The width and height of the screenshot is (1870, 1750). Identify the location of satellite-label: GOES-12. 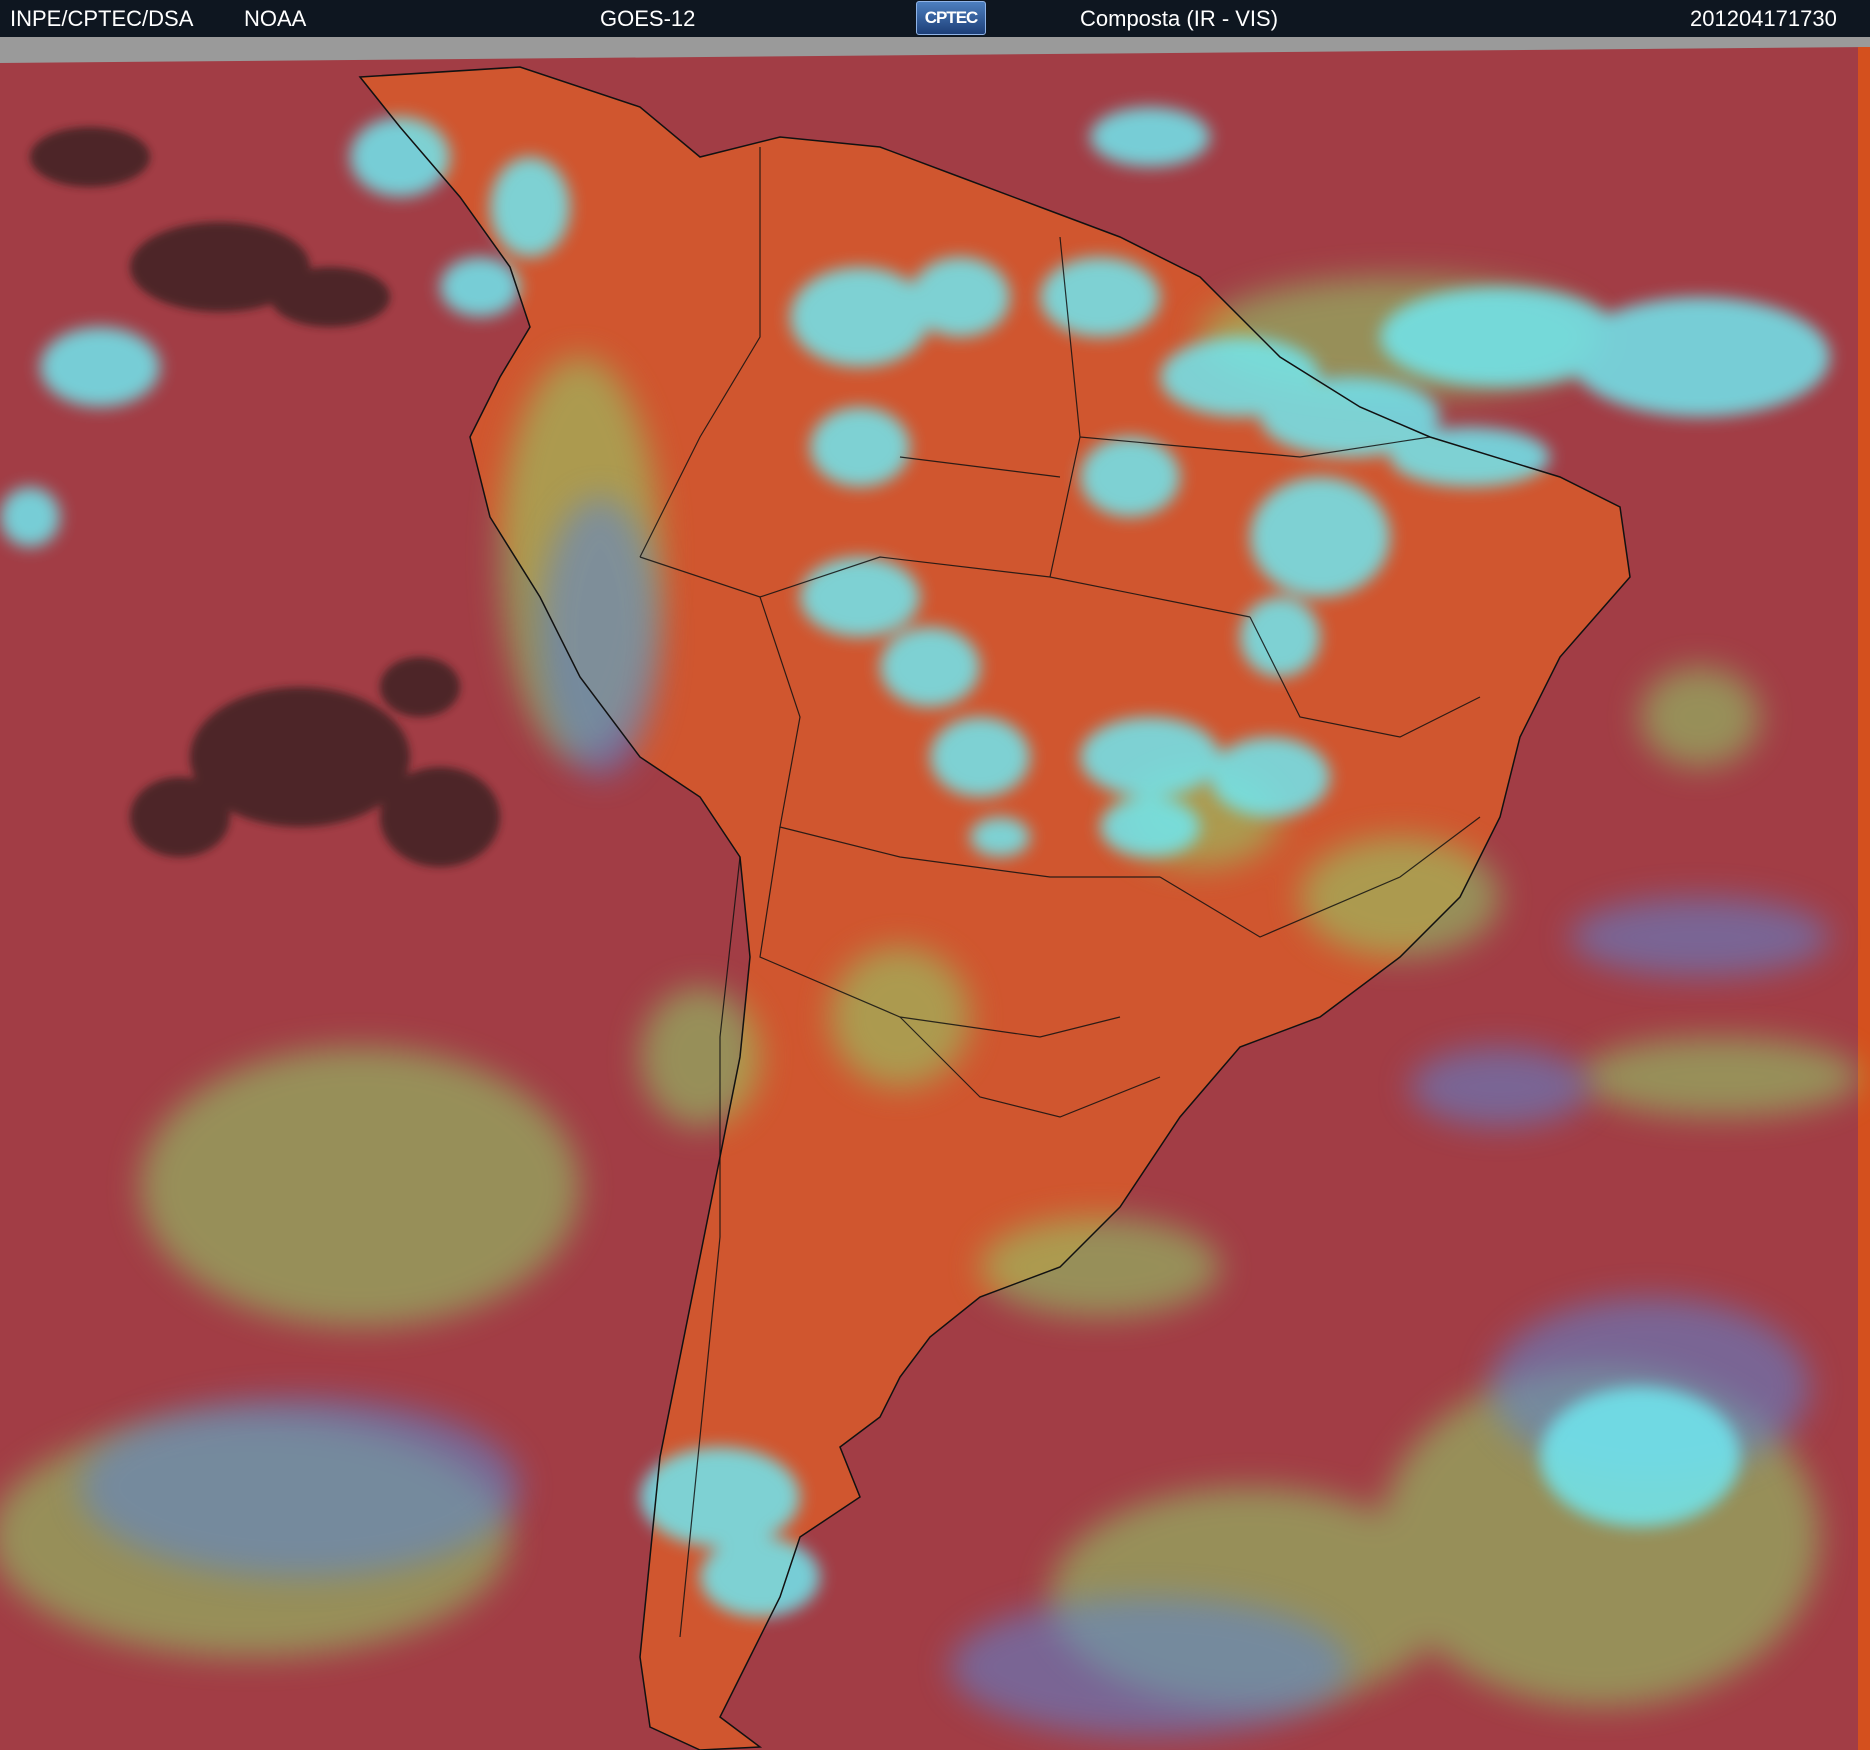
(648, 18).